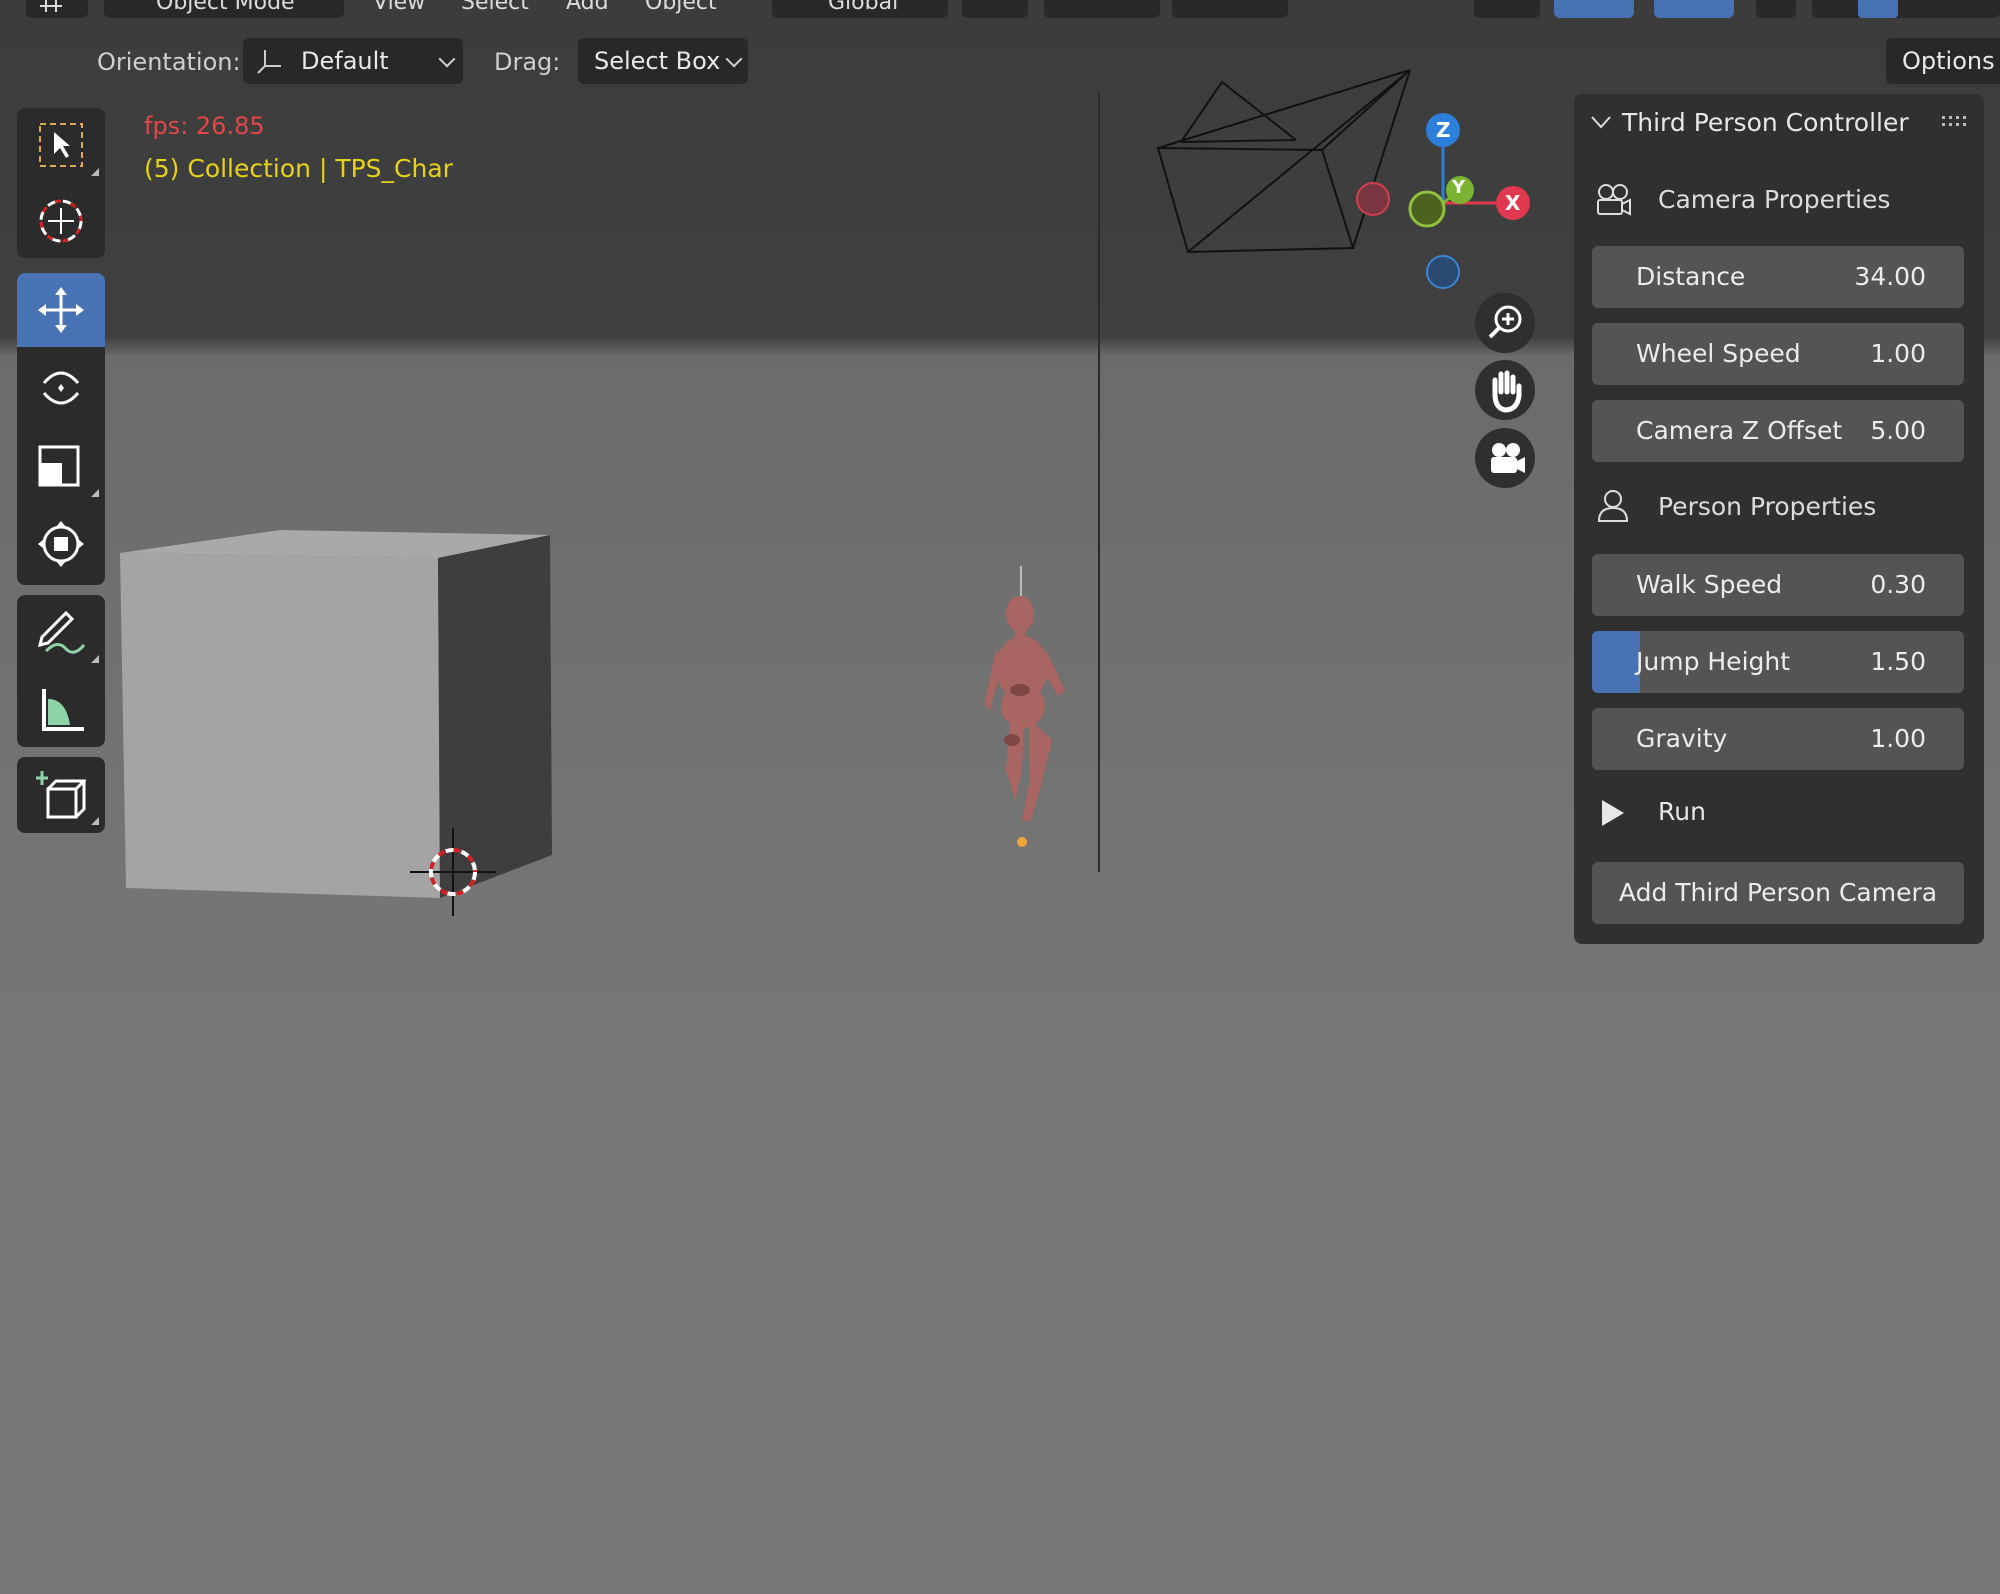 This screenshot has height=1594, width=2000. Describe the element at coordinates (1459, 187) in the screenshot. I see `gizmo-y-label: Y` at that location.